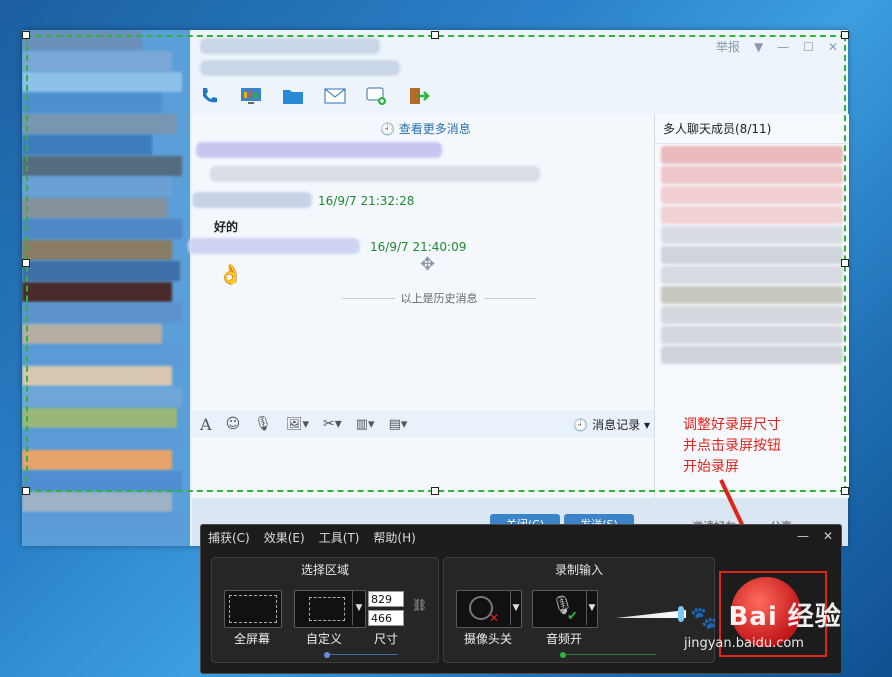  What do you see at coordinates (418, 247) in the screenshot?
I see `message-timestamp: 16/9/7 21:40:09` at bounding box center [418, 247].